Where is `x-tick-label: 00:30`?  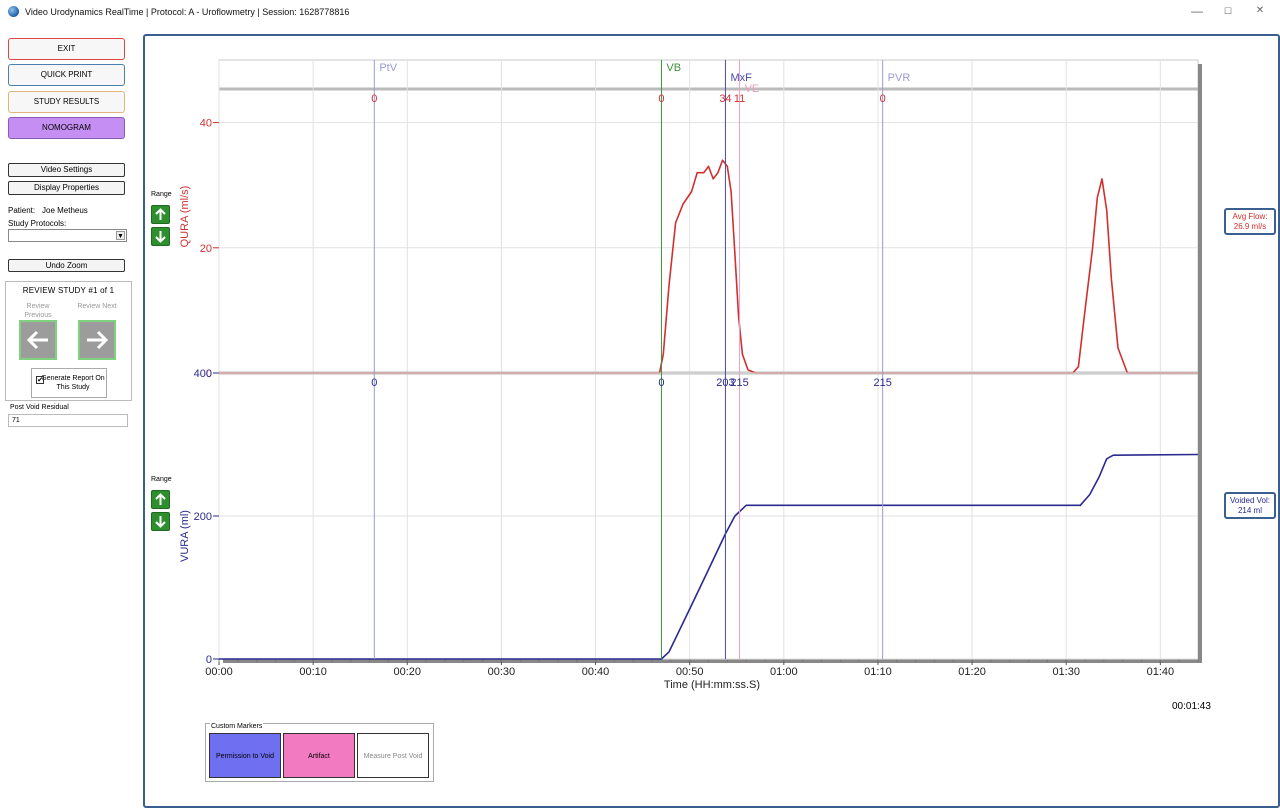
x-tick-label: 00:30 is located at coordinates (502, 672).